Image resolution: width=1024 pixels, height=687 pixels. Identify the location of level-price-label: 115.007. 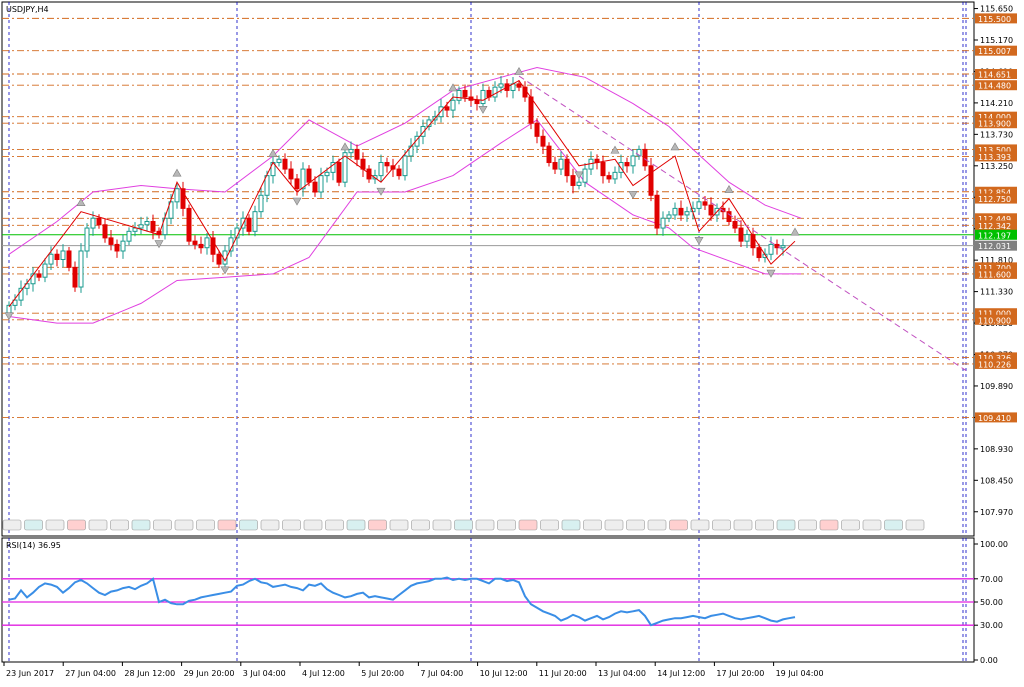
(994, 51).